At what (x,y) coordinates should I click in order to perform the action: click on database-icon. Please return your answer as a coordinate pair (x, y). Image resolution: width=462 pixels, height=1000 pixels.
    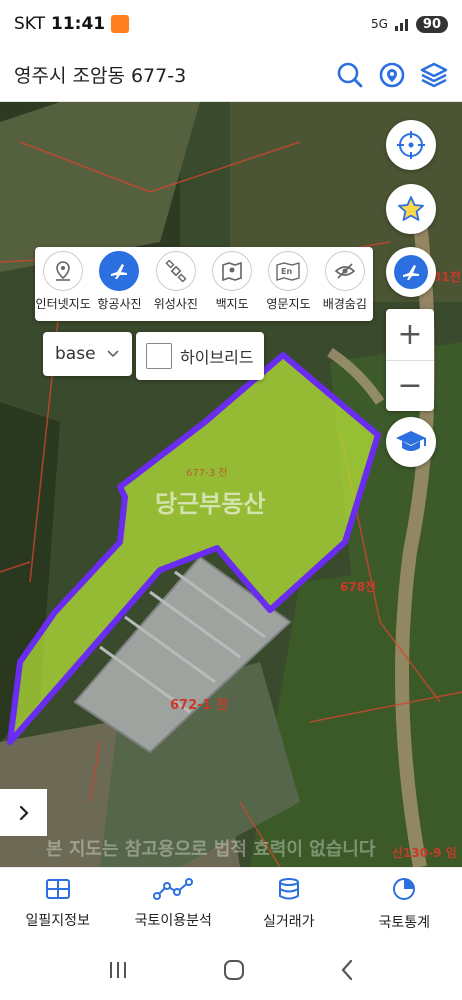
    Looking at the image, I should click on (288, 888).